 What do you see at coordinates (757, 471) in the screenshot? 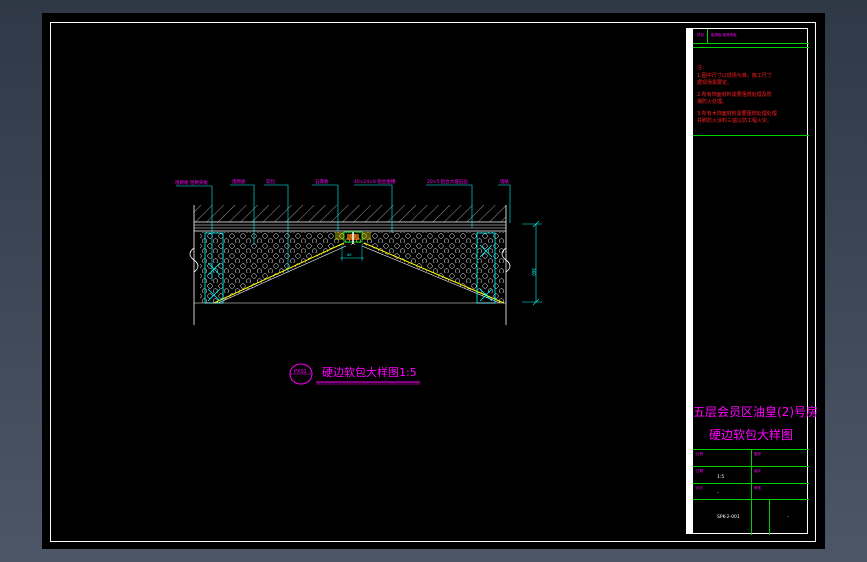
I see `row-label: 版次` at bounding box center [757, 471].